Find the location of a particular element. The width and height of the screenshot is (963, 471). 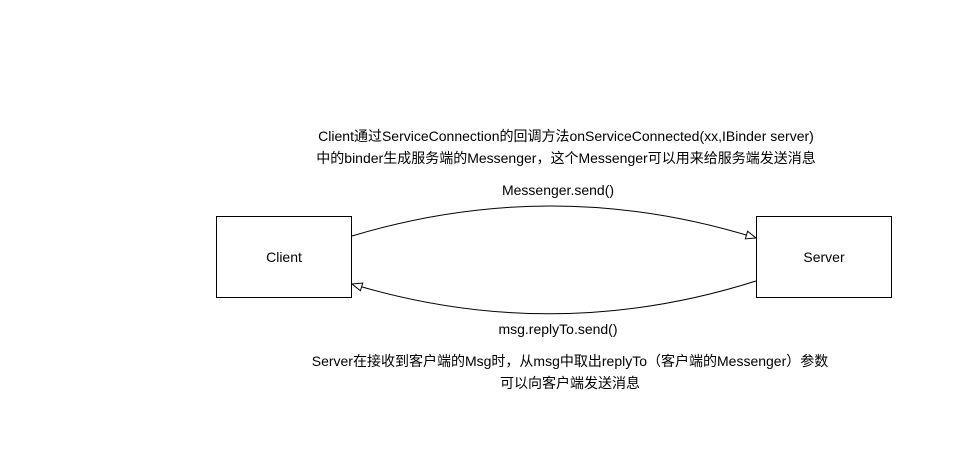

arrow-client-to-server is located at coordinates (553, 221).